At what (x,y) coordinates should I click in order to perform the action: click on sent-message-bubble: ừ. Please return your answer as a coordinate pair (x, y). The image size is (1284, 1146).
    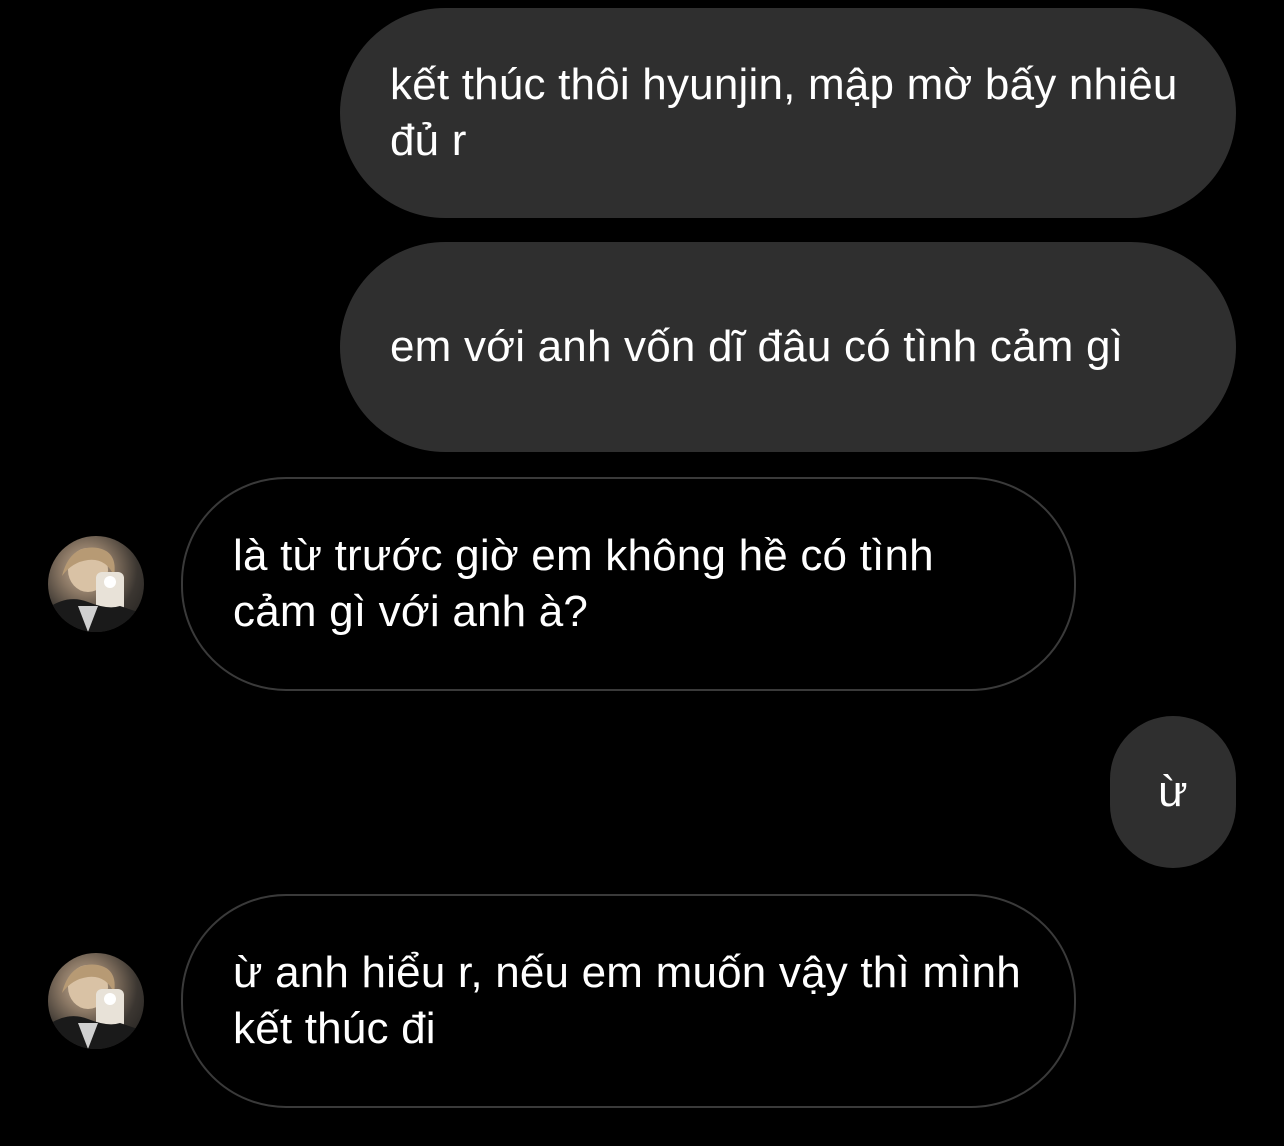
    Looking at the image, I should click on (1173, 792).